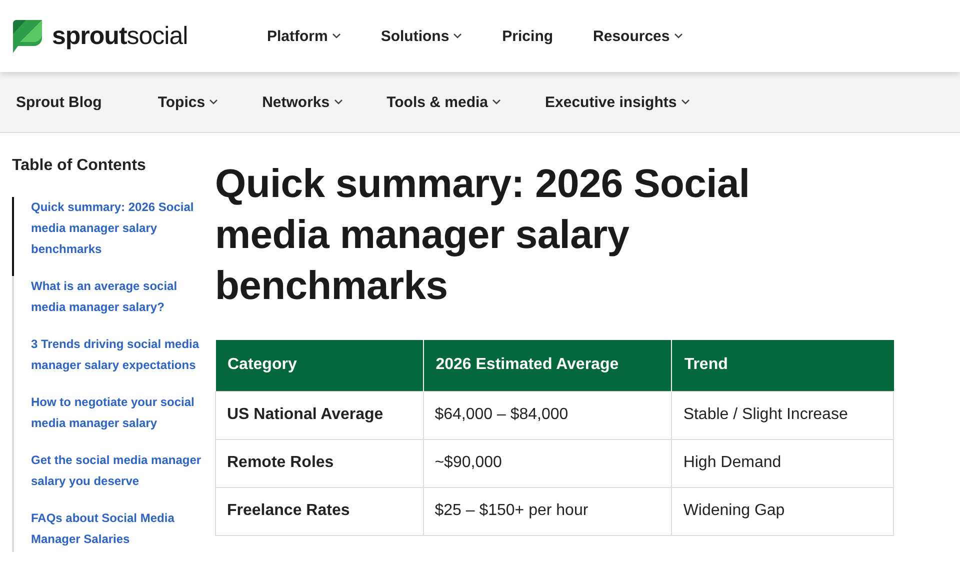 Image resolution: width=960 pixels, height=572 pixels. Describe the element at coordinates (421, 36) in the screenshot. I see `nav-link: Solutions` at that location.